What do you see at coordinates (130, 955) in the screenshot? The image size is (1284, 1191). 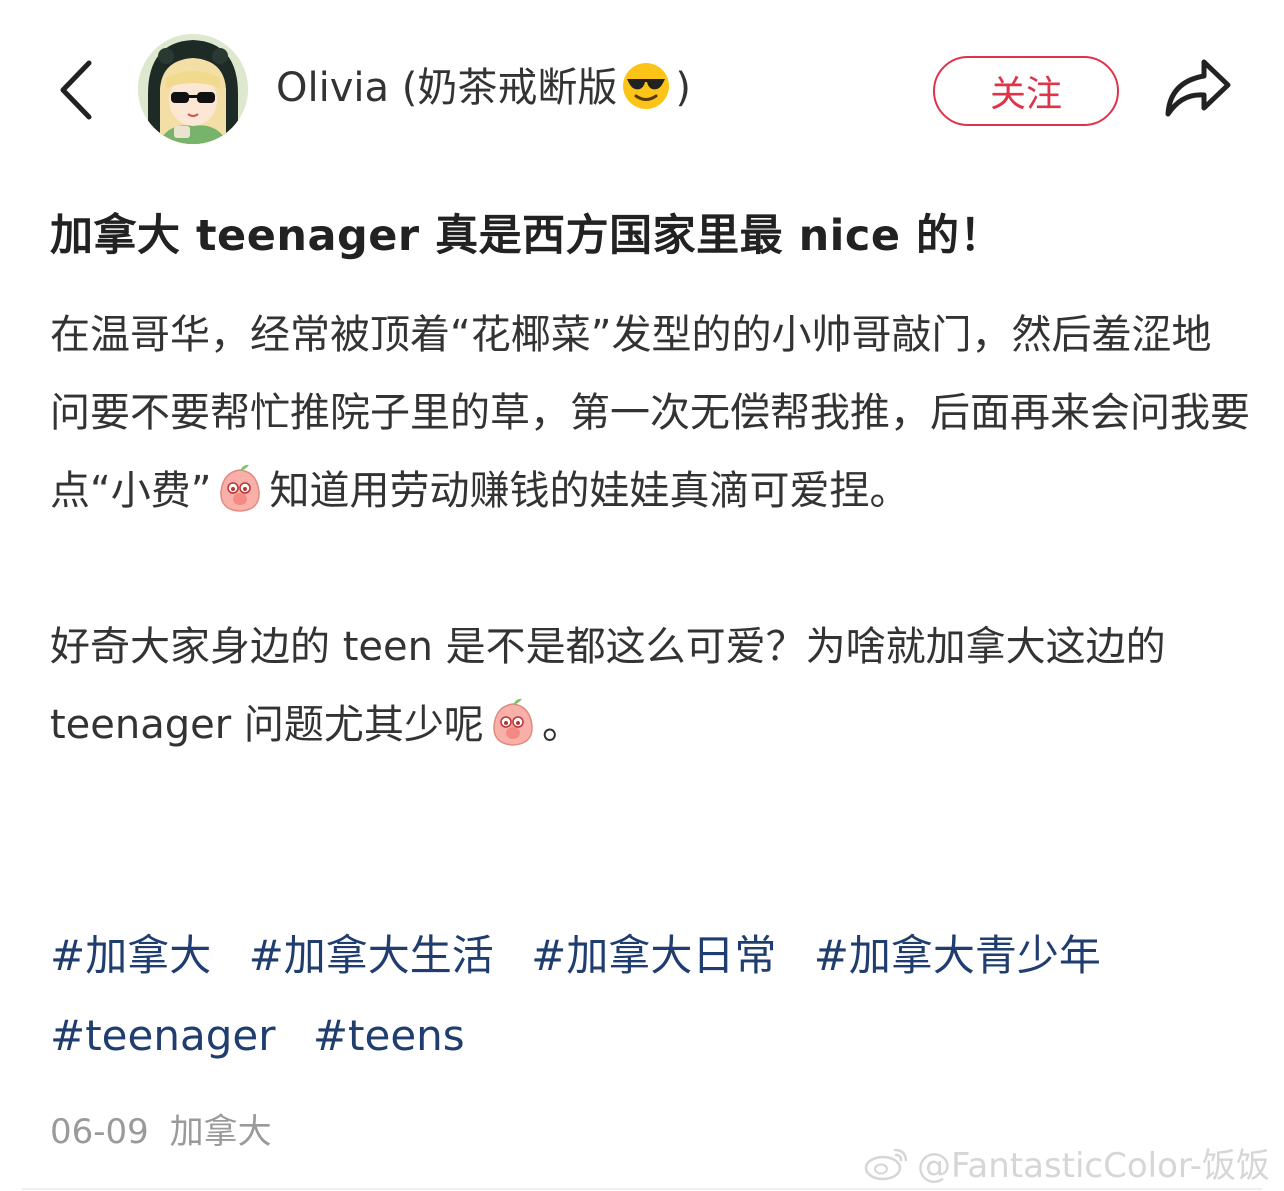 I see `hashtag-link: #加拿大` at bounding box center [130, 955].